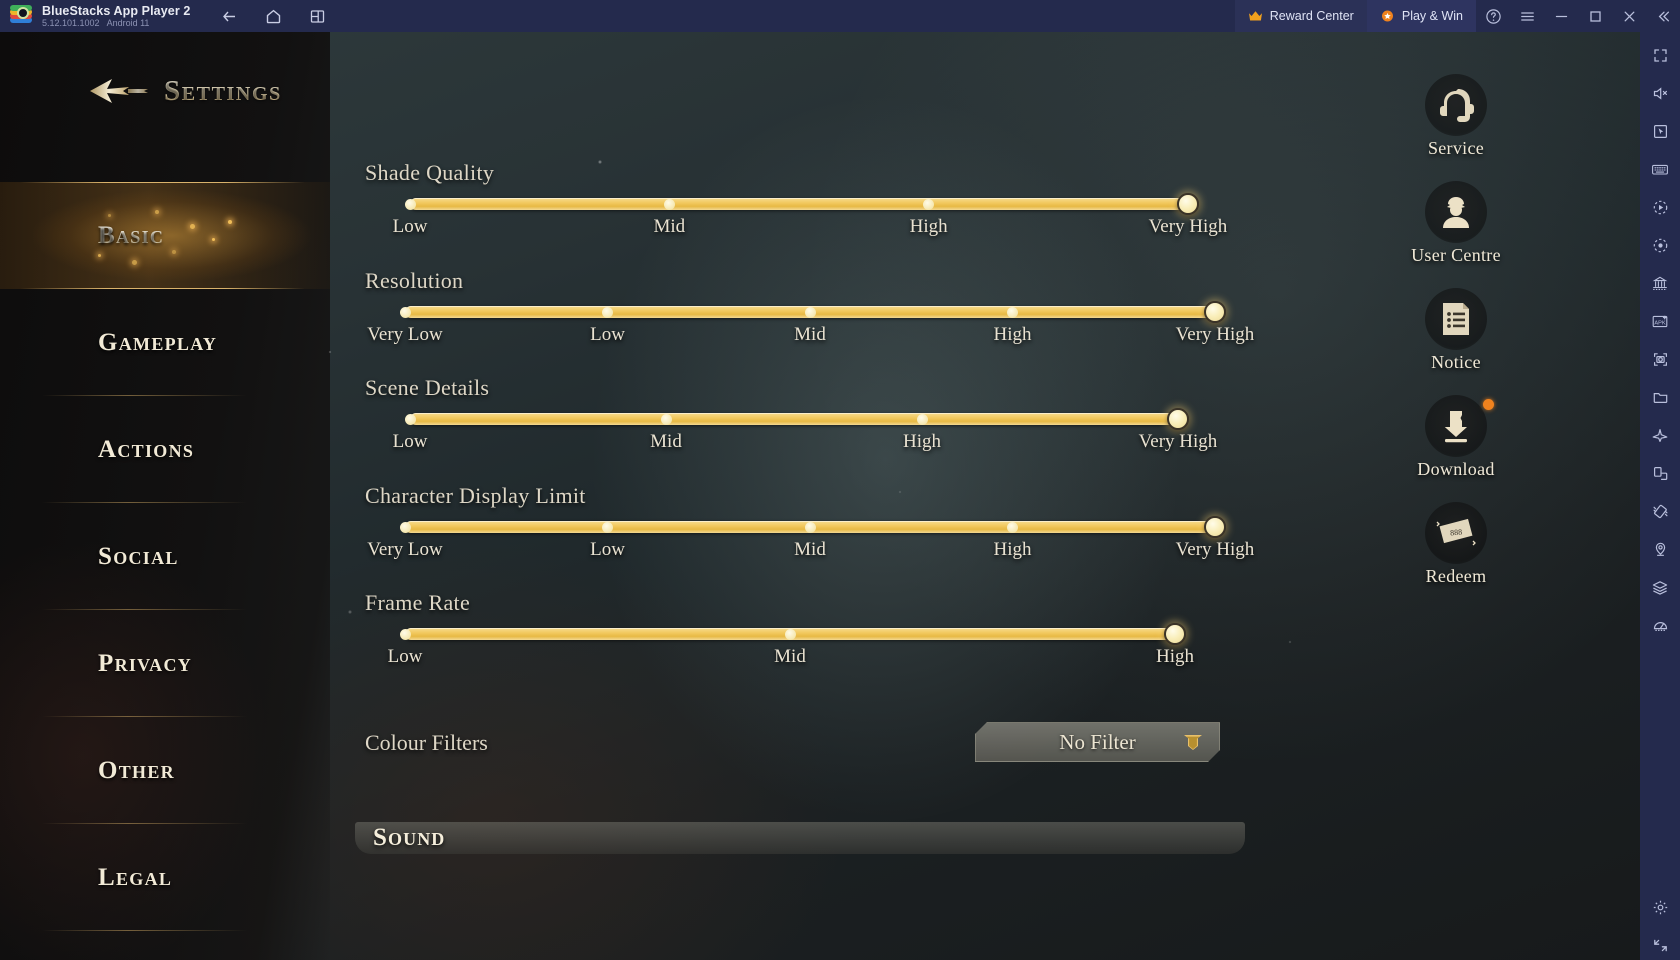 This screenshot has height=960, width=1680. I want to click on svg-text: APK, so click(1659, 323).